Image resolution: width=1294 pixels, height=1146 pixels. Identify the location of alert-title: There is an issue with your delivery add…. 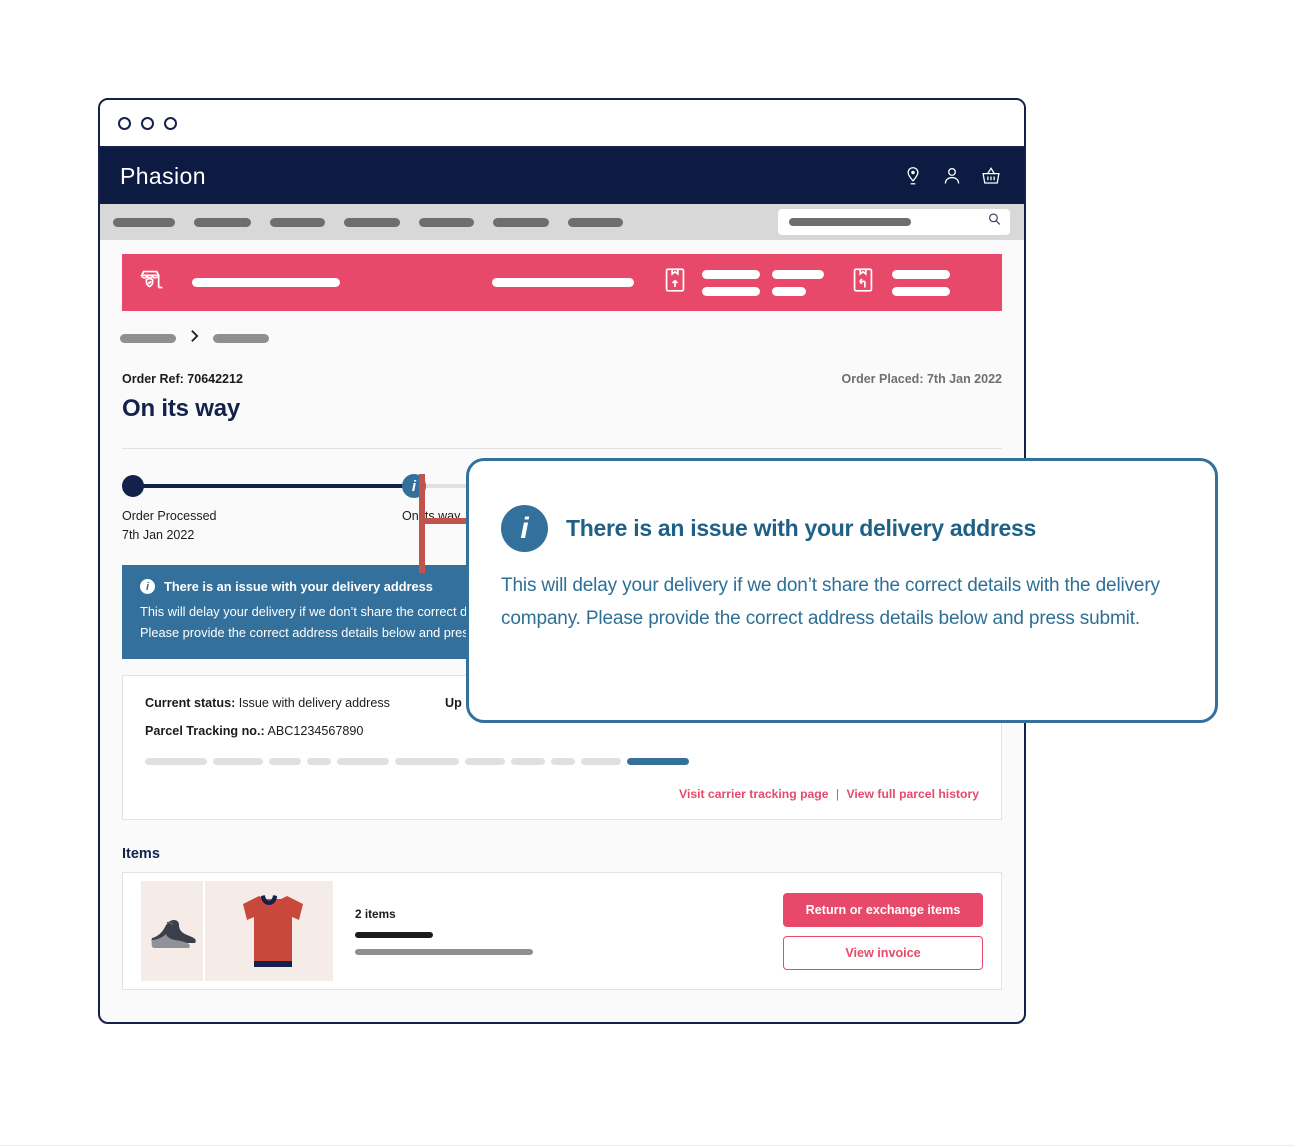
(298, 586).